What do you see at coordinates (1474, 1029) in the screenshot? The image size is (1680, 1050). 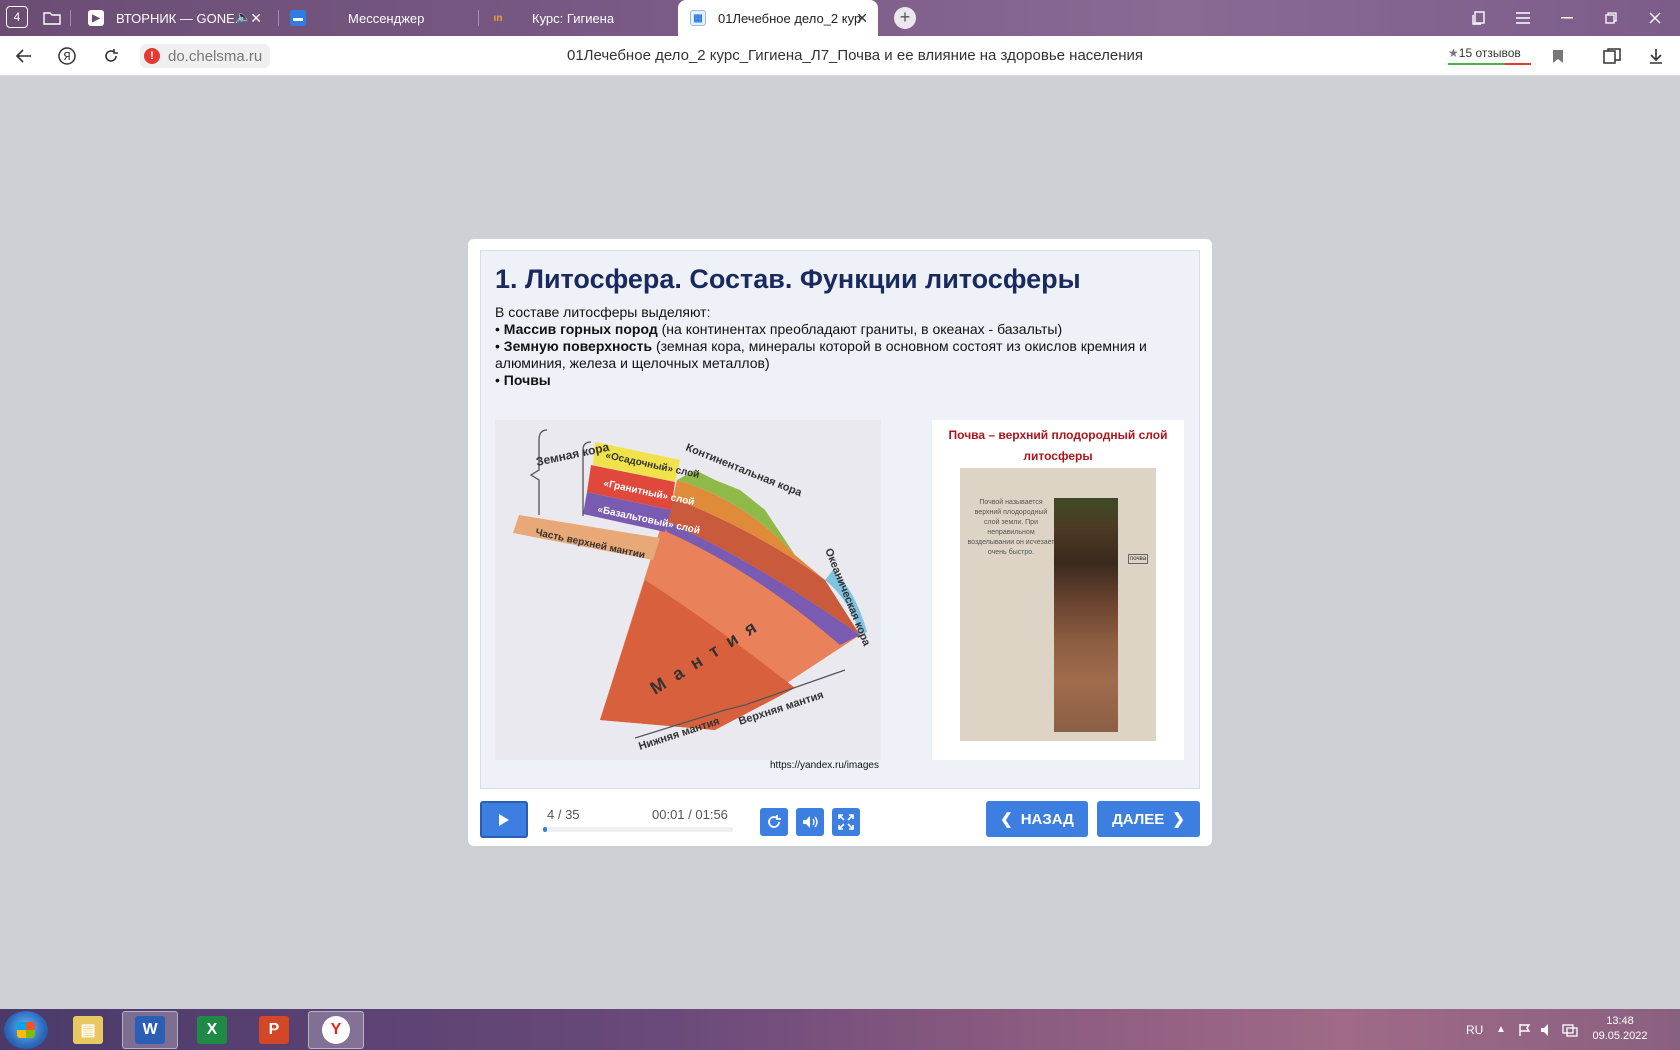 I see `language-indicator: RU` at bounding box center [1474, 1029].